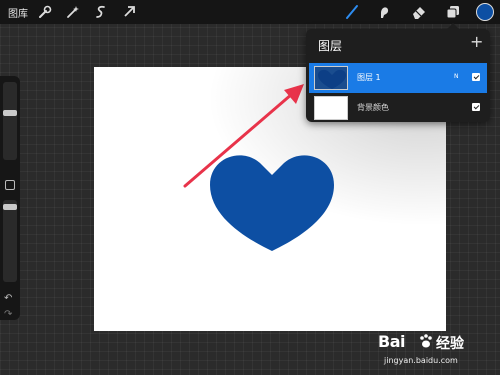 Image resolution: width=500 pixels, height=375 pixels. What do you see at coordinates (398, 78) in the screenshot?
I see `layer-row: 图层 1 N` at bounding box center [398, 78].